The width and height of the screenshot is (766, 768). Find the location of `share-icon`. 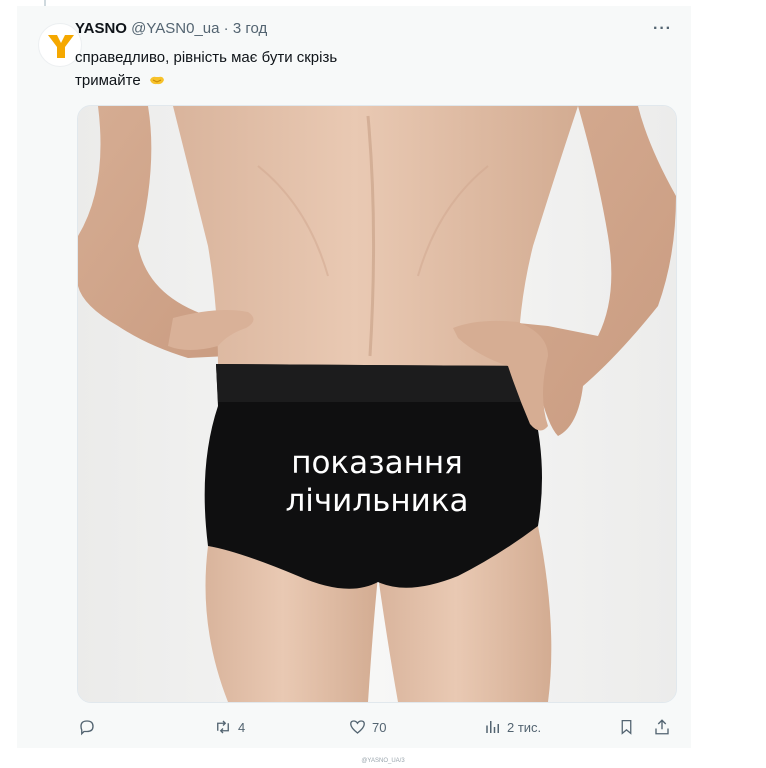

share-icon is located at coordinates (662, 727).